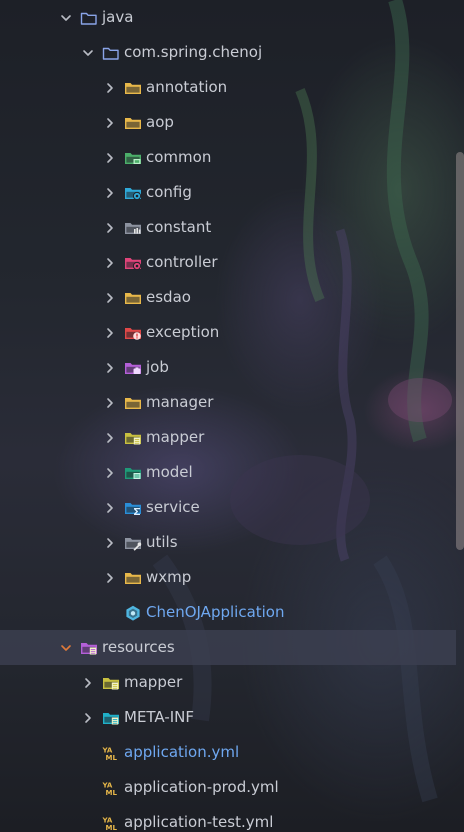 Image resolution: width=464 pixels, height=832 pixels. What do you see at coordinates (138, 647) in the screenshot?
I see `tree-item-label: resources` at bounding box center [138, 647].